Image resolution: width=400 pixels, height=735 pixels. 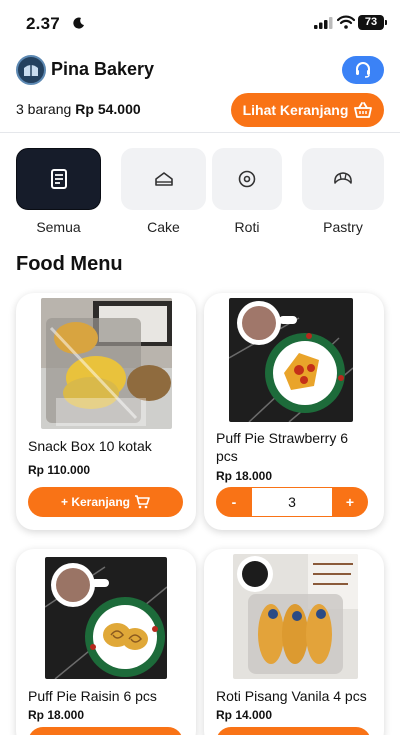 I want to click on category-roti: Roti, so click(x=254, y=191).